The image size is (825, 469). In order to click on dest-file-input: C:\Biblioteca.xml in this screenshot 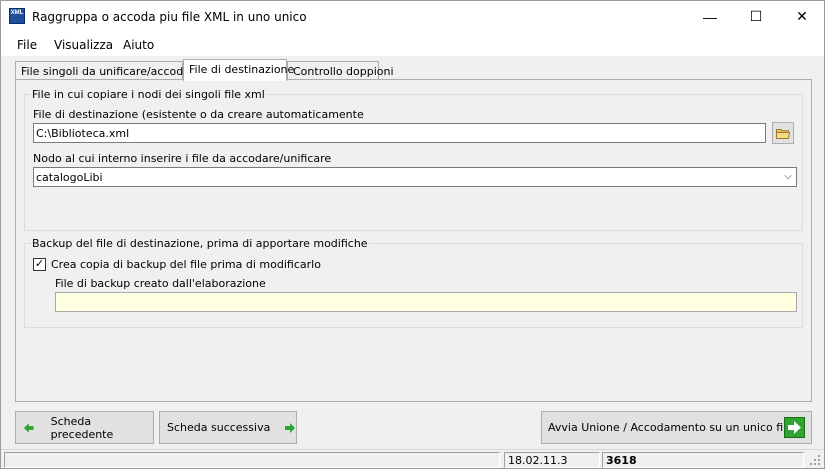, I will do `click(399, 133)`.